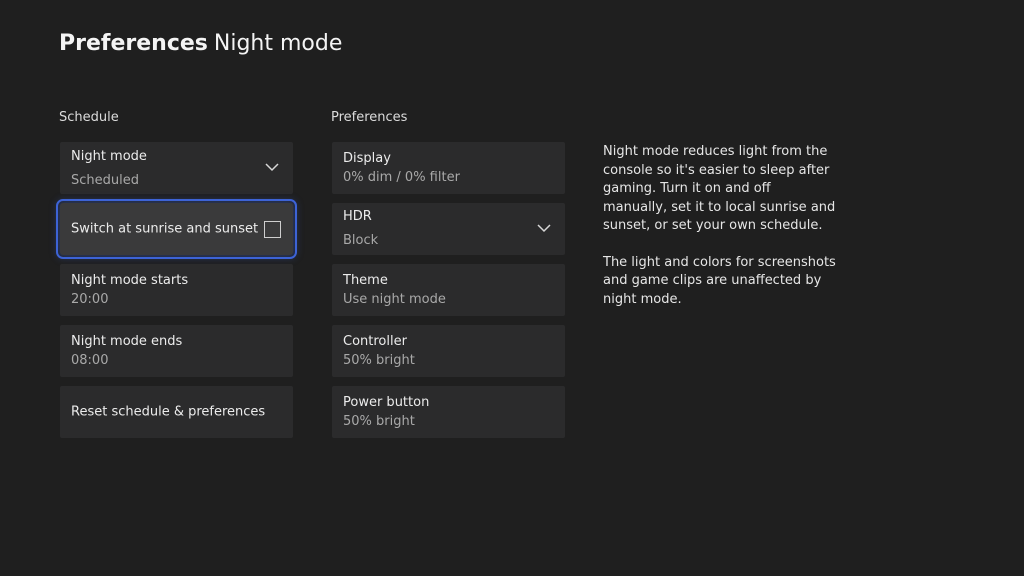 This screenshot has height=576, width=1024. What do you see at coordinates (448, 351) in the screenshot?
I see `controller-button: Controller 50% bright` at bounding box center [448, 351].